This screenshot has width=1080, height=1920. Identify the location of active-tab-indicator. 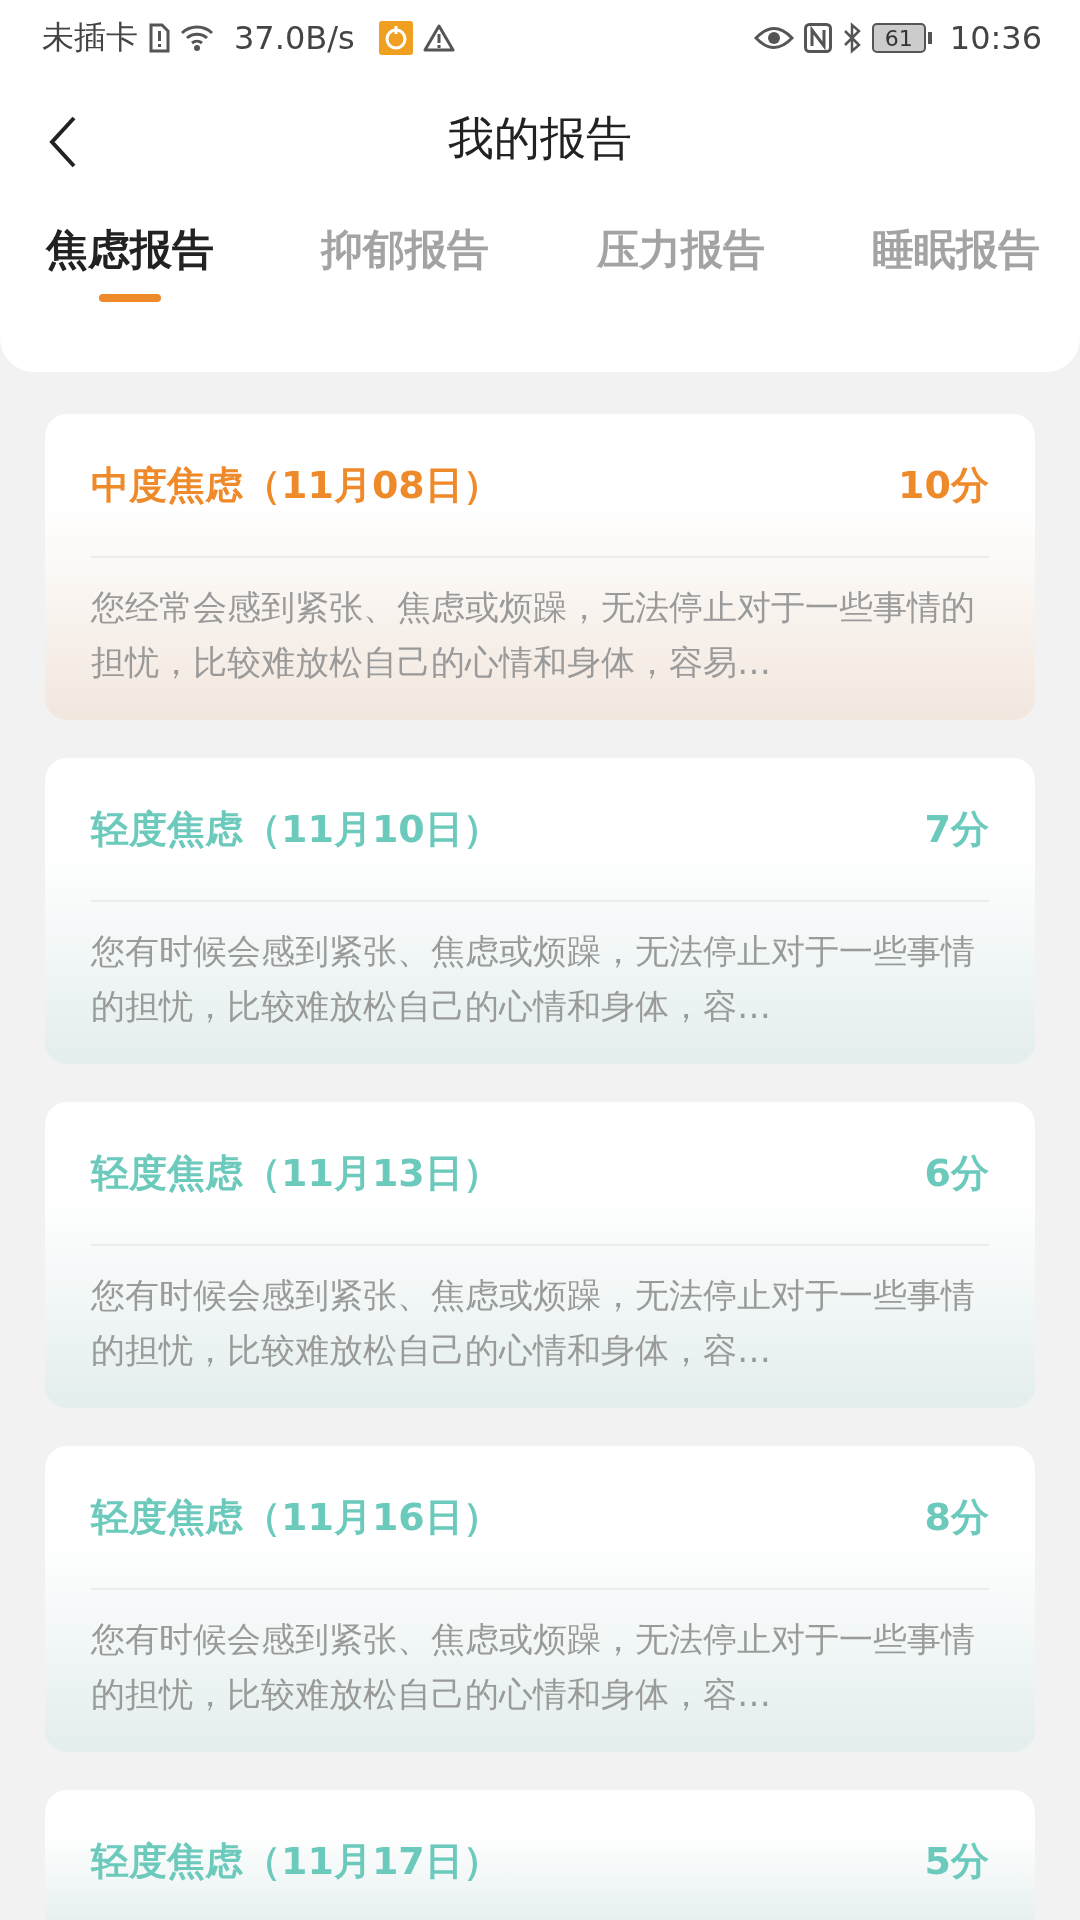
(130, 298).